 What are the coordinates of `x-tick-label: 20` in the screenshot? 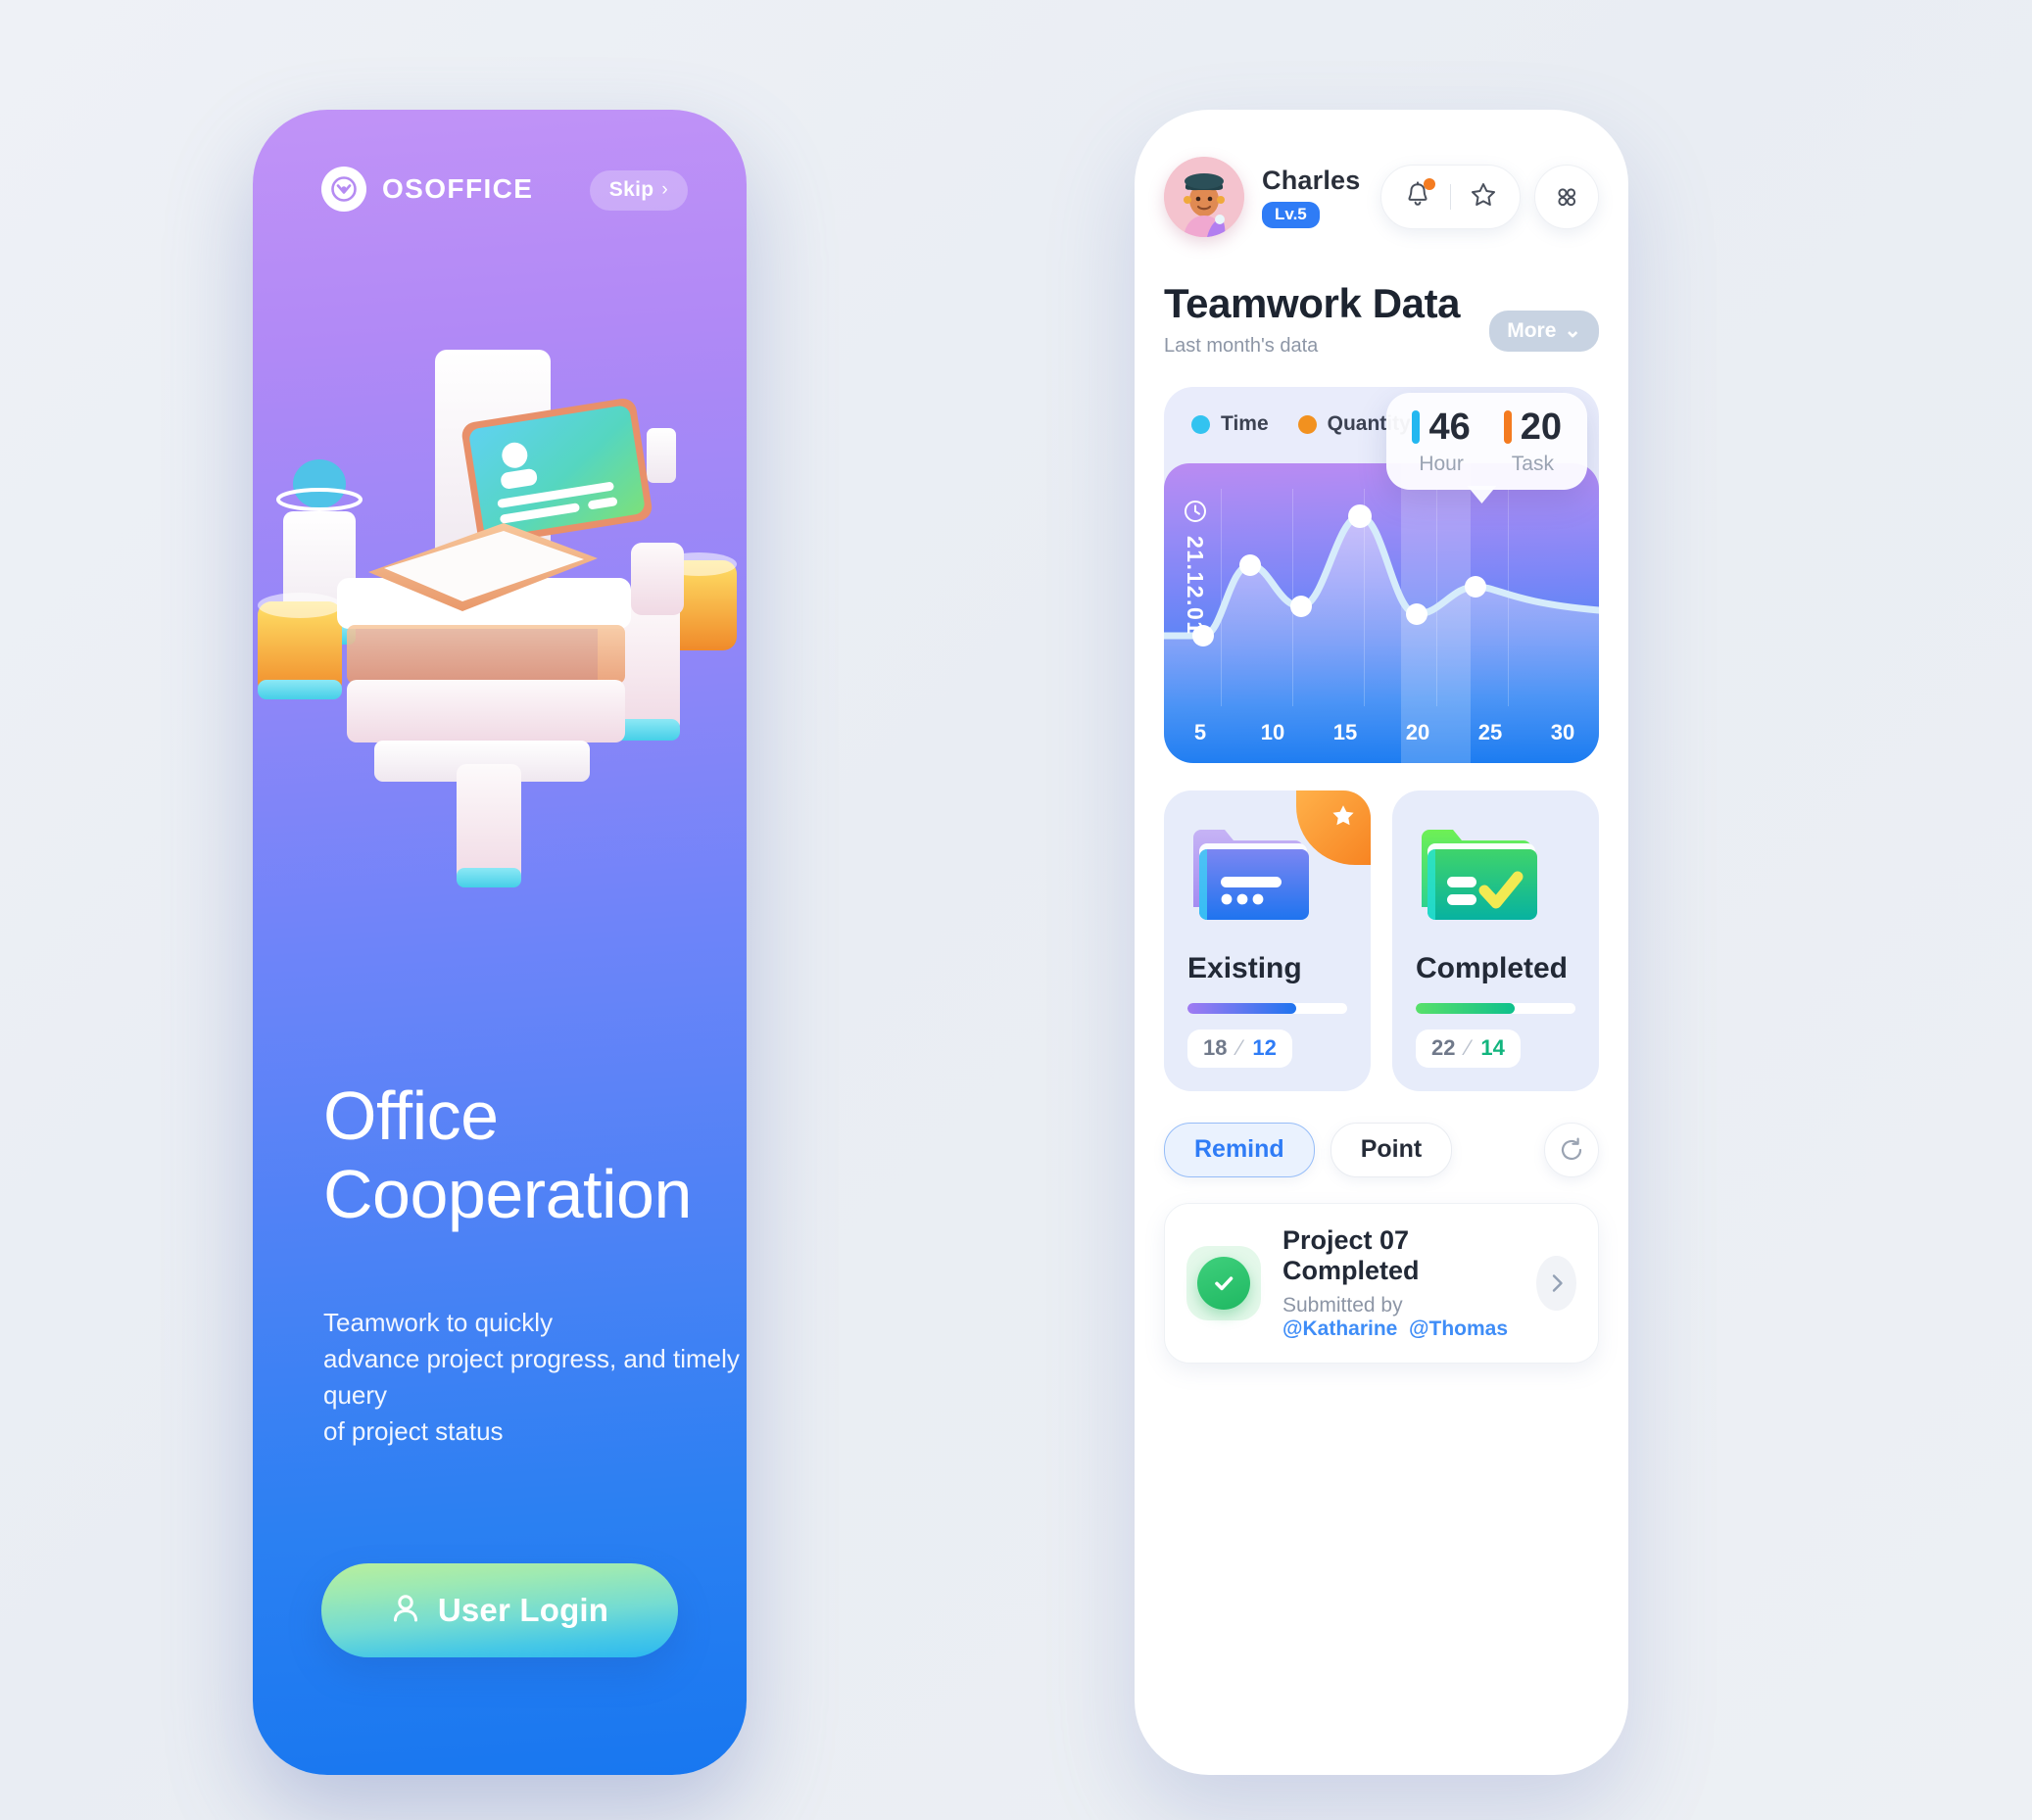 It's located at (1417, 732).